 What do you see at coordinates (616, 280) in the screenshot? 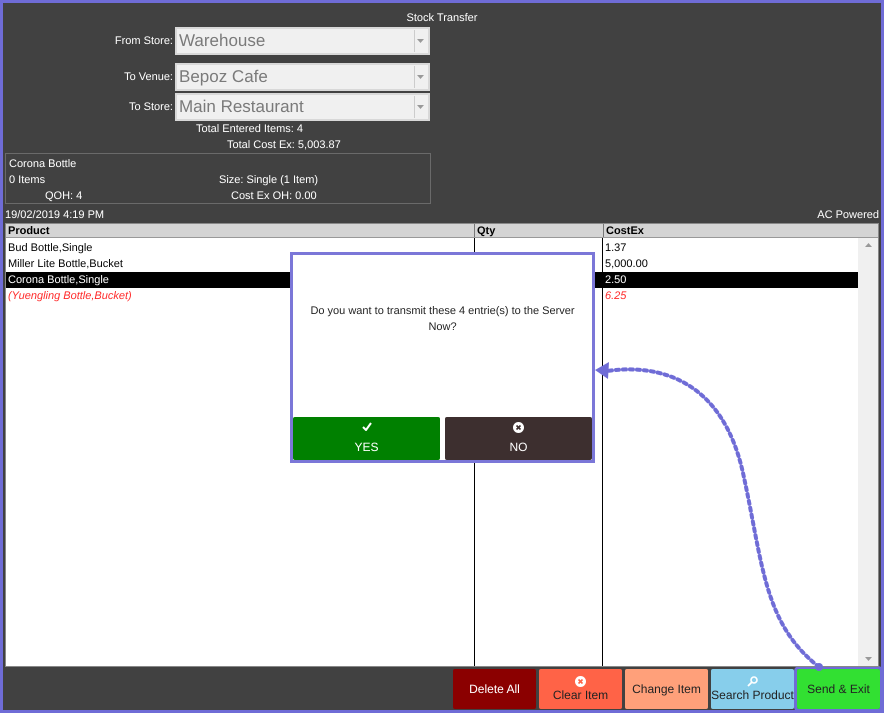
I see `cost-cell-text: 2.50` at bounding box center [616, 280].